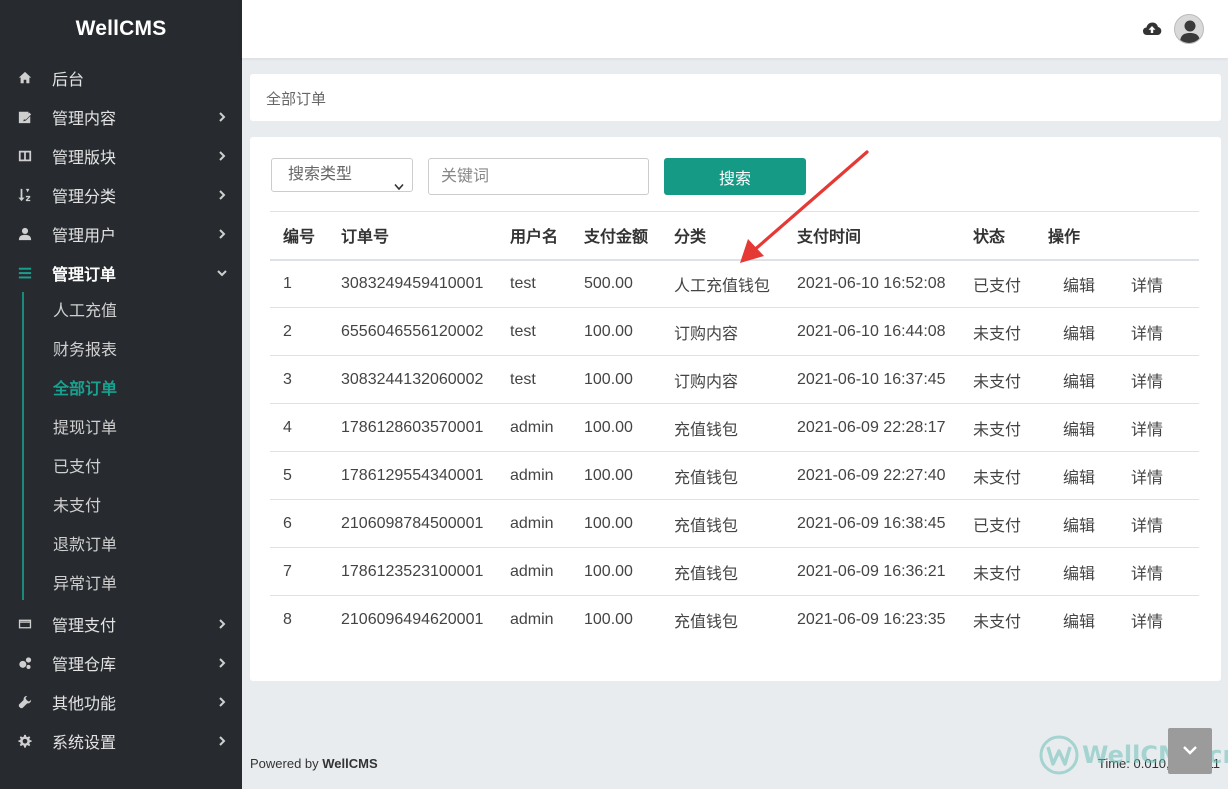 The width and height of the screenshot is (1228, 789). Describe the element at coordinates (84, 704) in the screenshot. I see `sidebar-item-label: 其他功能` at that location.